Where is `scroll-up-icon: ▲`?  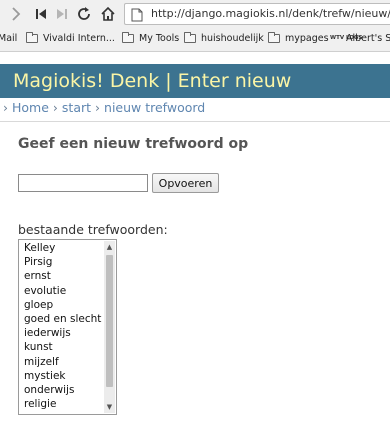
scroll-up-icon: ▲ is located at coordinates (109, 247).